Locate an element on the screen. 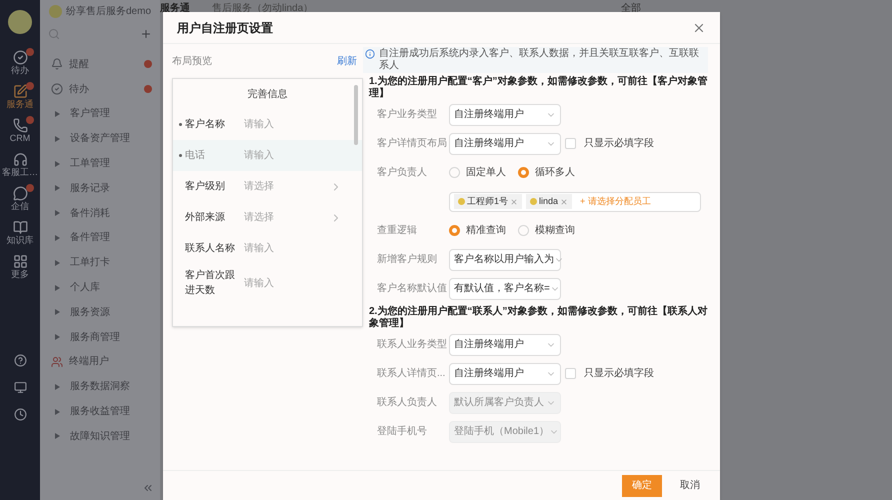  search-icon is located at coordinates (54, 34).